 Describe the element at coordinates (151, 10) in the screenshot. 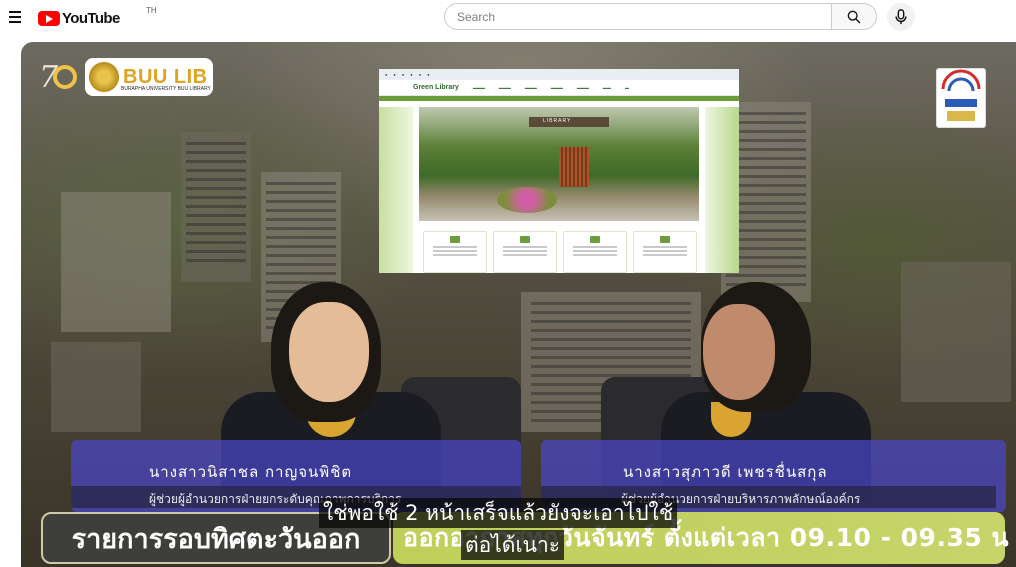

I see `logo-country-code: TH` at that location.